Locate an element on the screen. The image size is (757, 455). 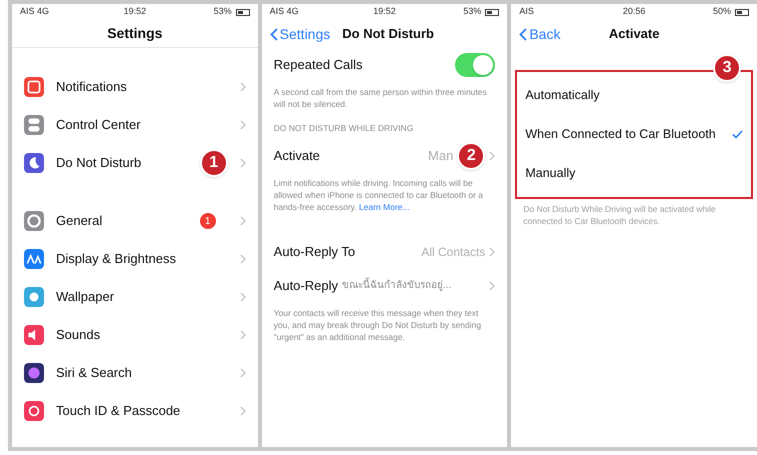
settings-row: Control Center is located at coordinates (135, 125).